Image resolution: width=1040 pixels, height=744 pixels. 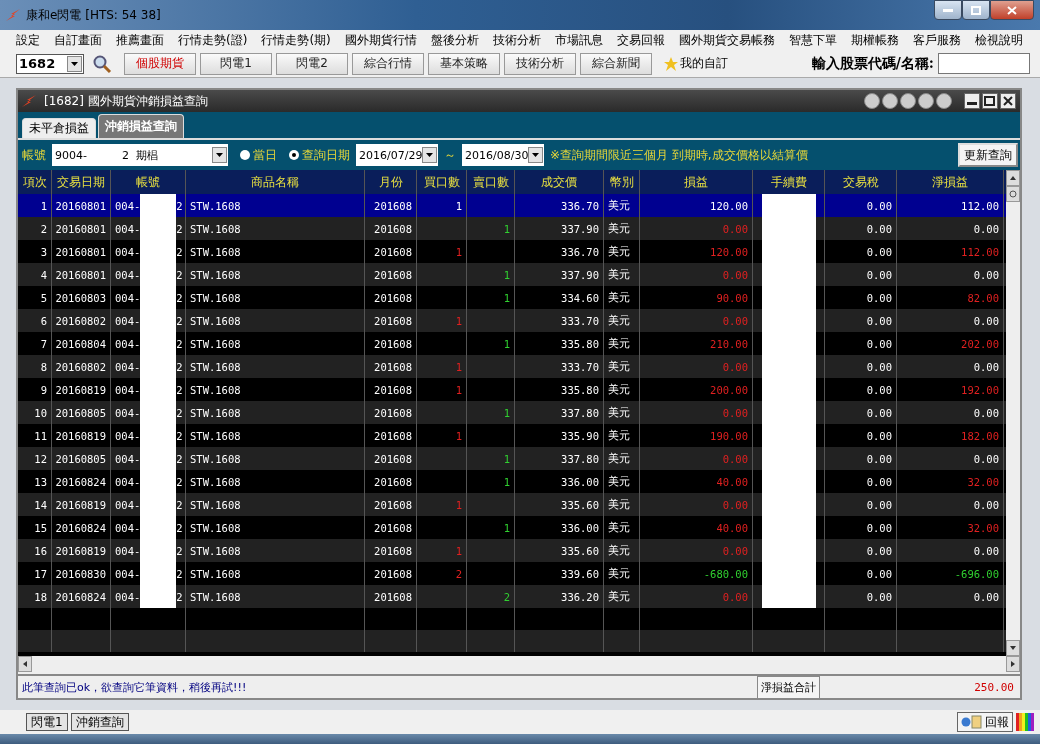 I want to click on menu-item: 技術分析, so click(x=517, y=40).